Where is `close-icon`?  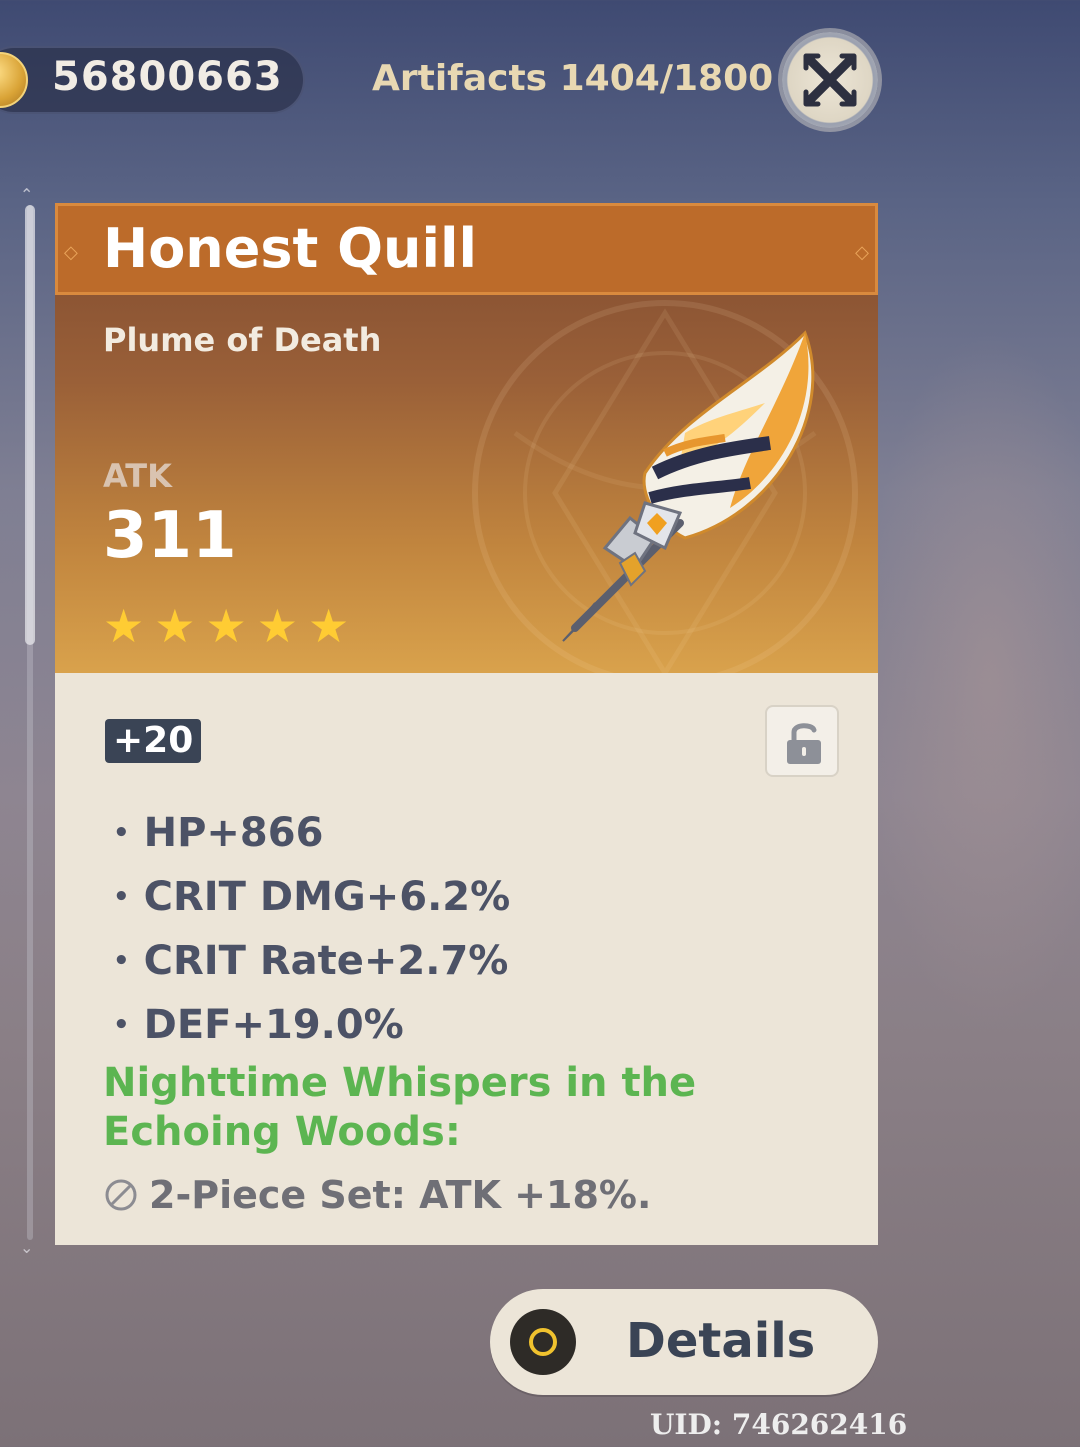 close-icon is located at coordinates (830, 80).